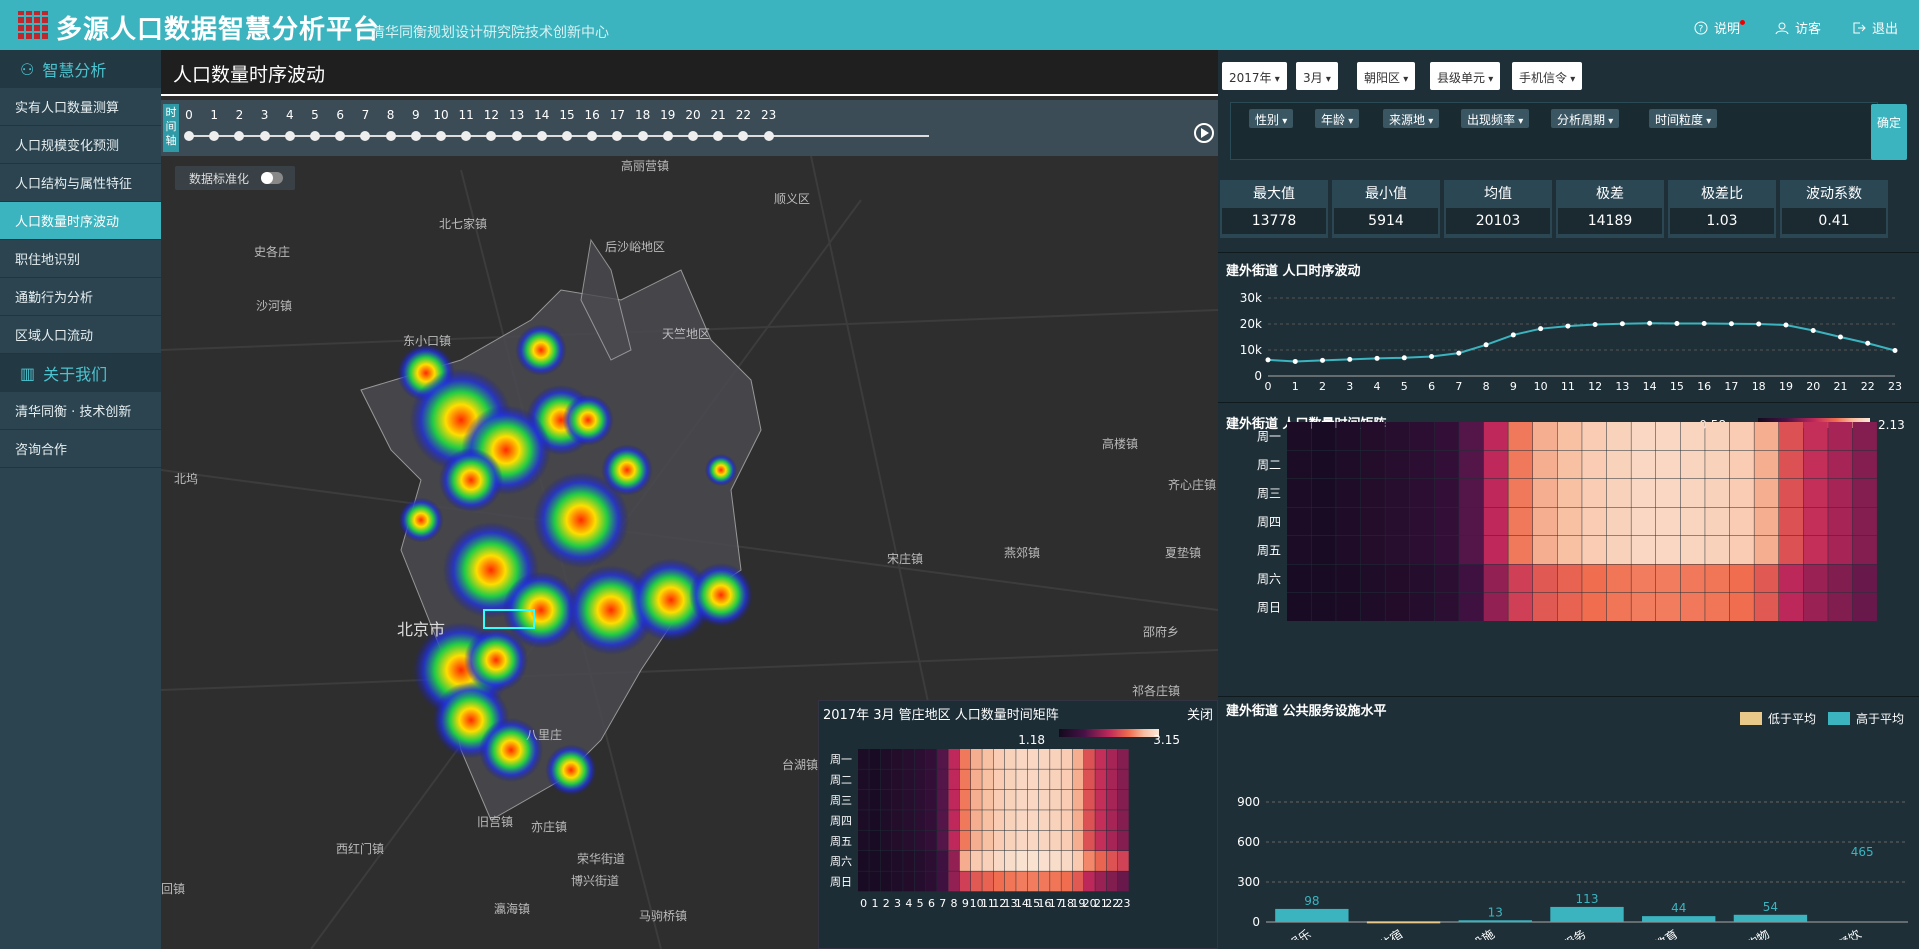 This screenshot has width=1919, height=949. I want to click on filter-tag: 来源地, so click(1411, 118).